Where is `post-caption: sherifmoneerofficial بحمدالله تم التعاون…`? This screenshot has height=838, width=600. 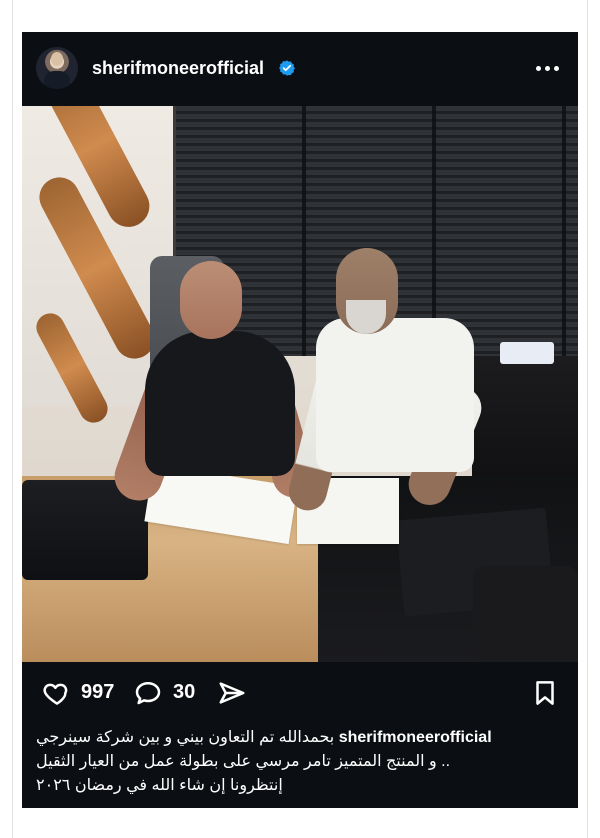
post-caption: sherifmoneerofficial بحمدالله تم التعاون… is located at coordinates (300, 762).